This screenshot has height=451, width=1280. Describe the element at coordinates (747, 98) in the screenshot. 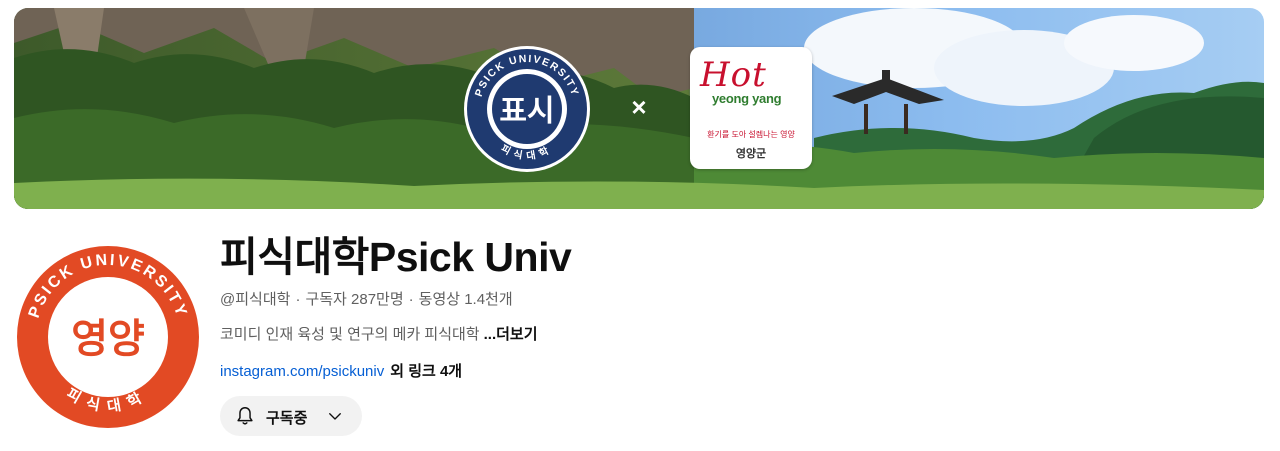

I see `partner-logo-sub: yeong yang` at that location.